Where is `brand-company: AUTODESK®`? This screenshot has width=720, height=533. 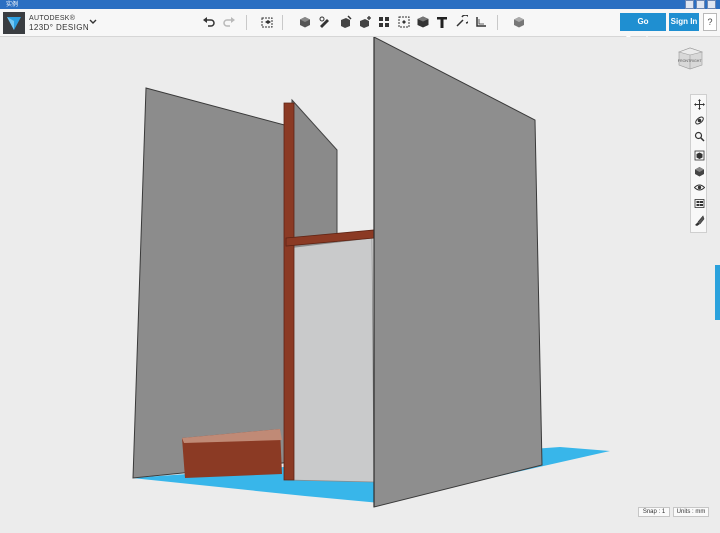
brand-company: AUTODESK® is located at coordinates (52, 18).